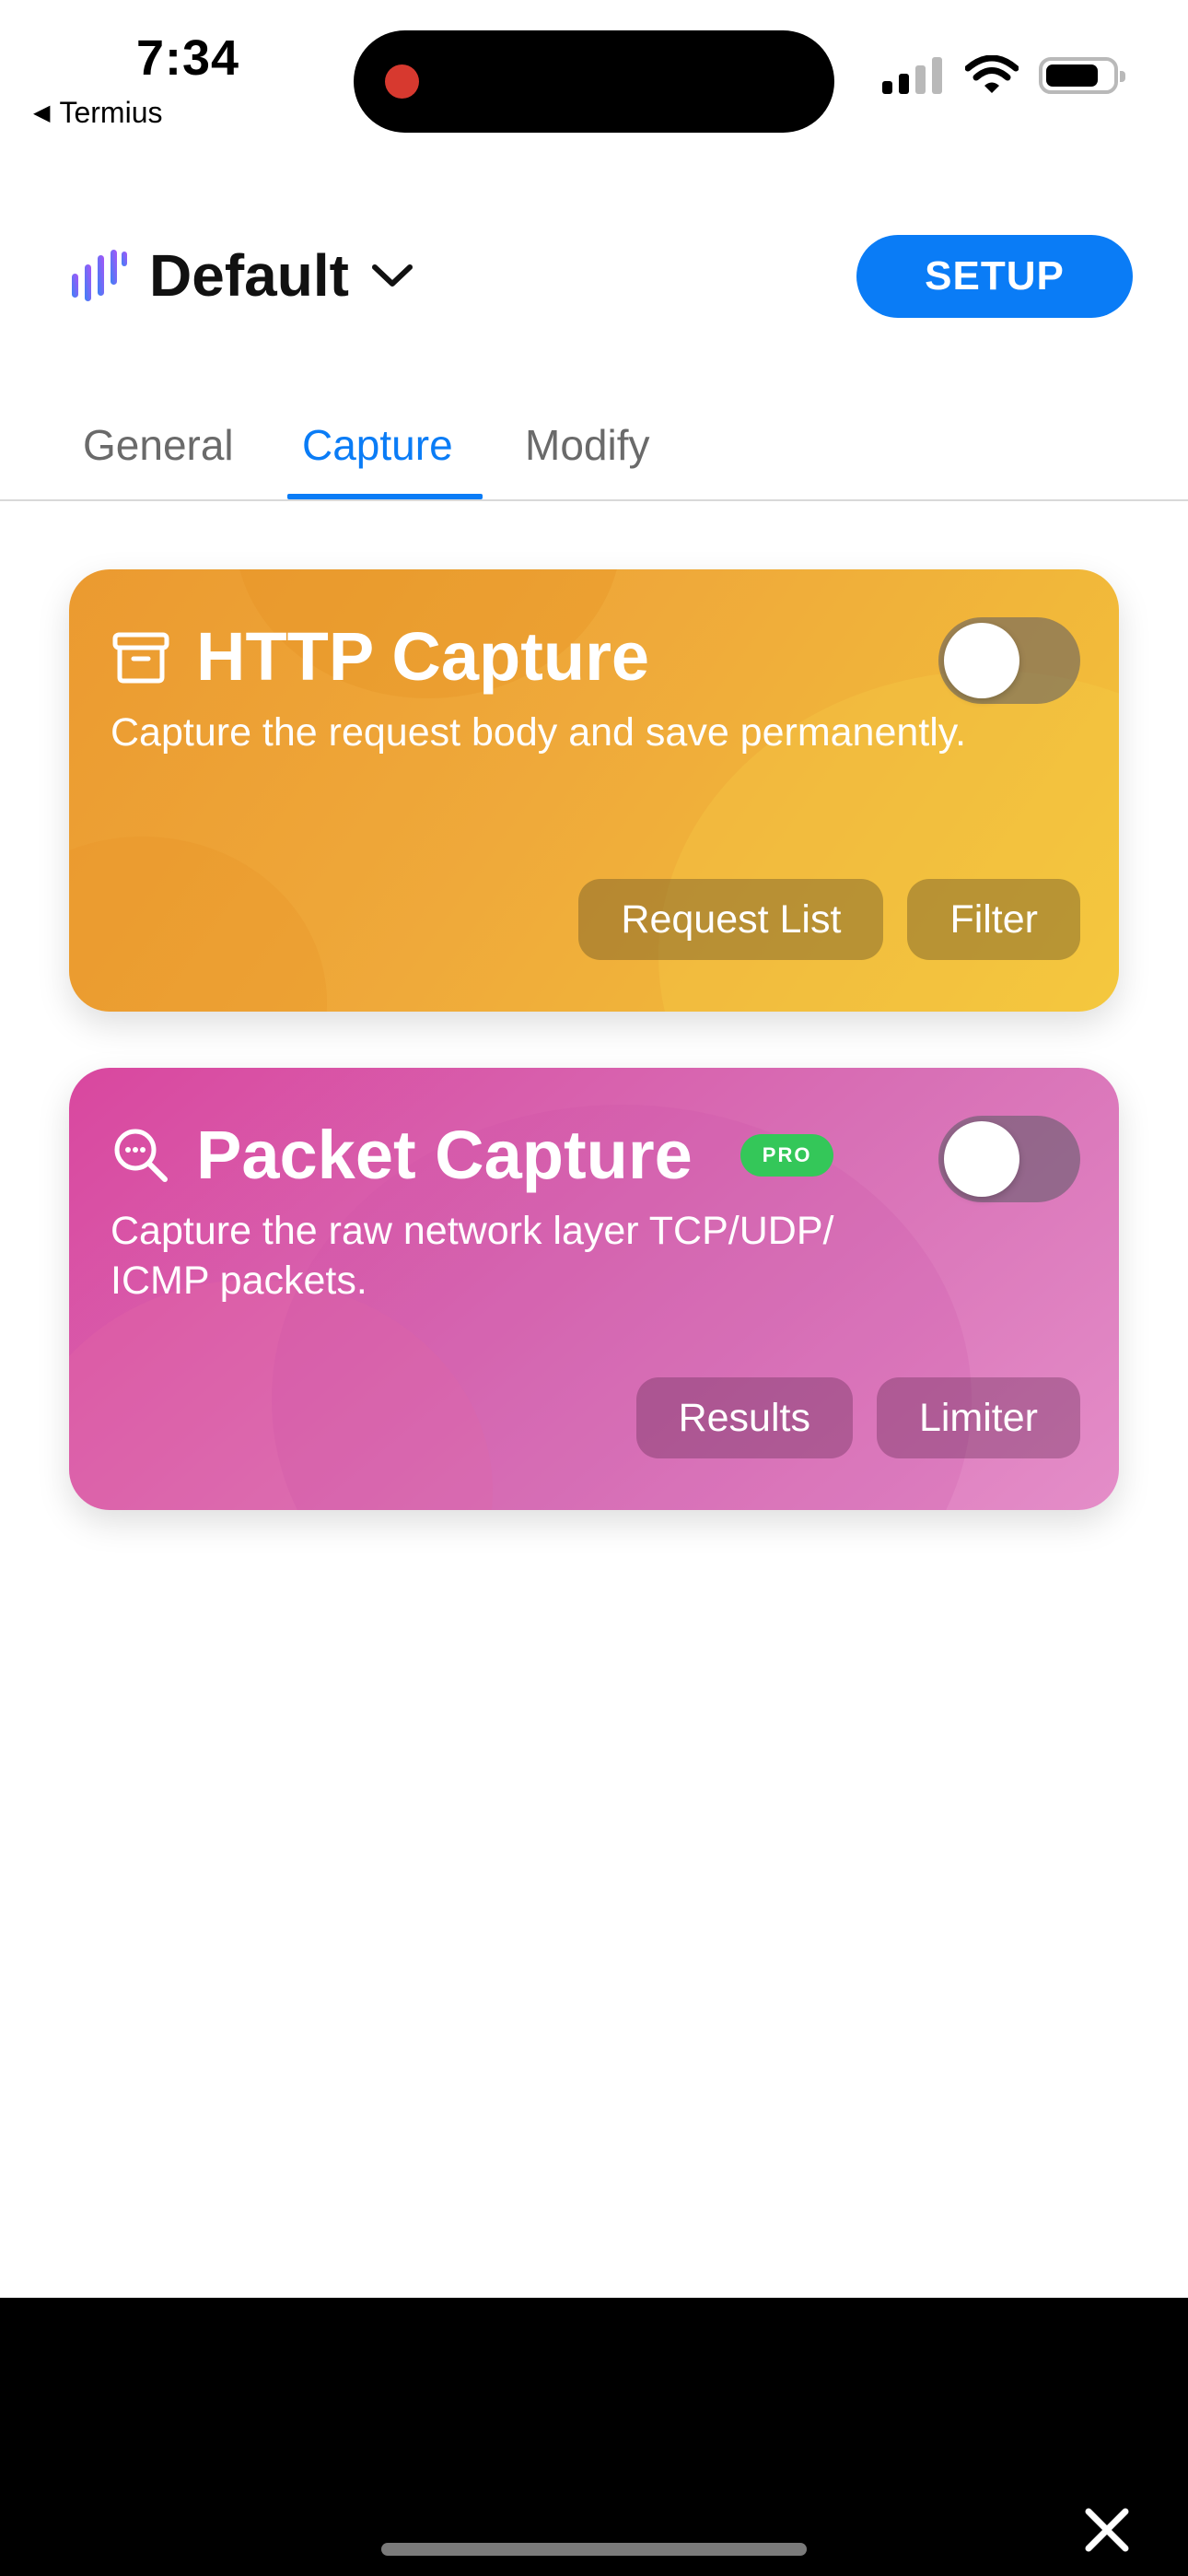 The height and width of the screenshot is (2576, 1188). Describe the element at coordinates (787, 1155) in the screenshot. I see `pro-badge: PRO` at that location.